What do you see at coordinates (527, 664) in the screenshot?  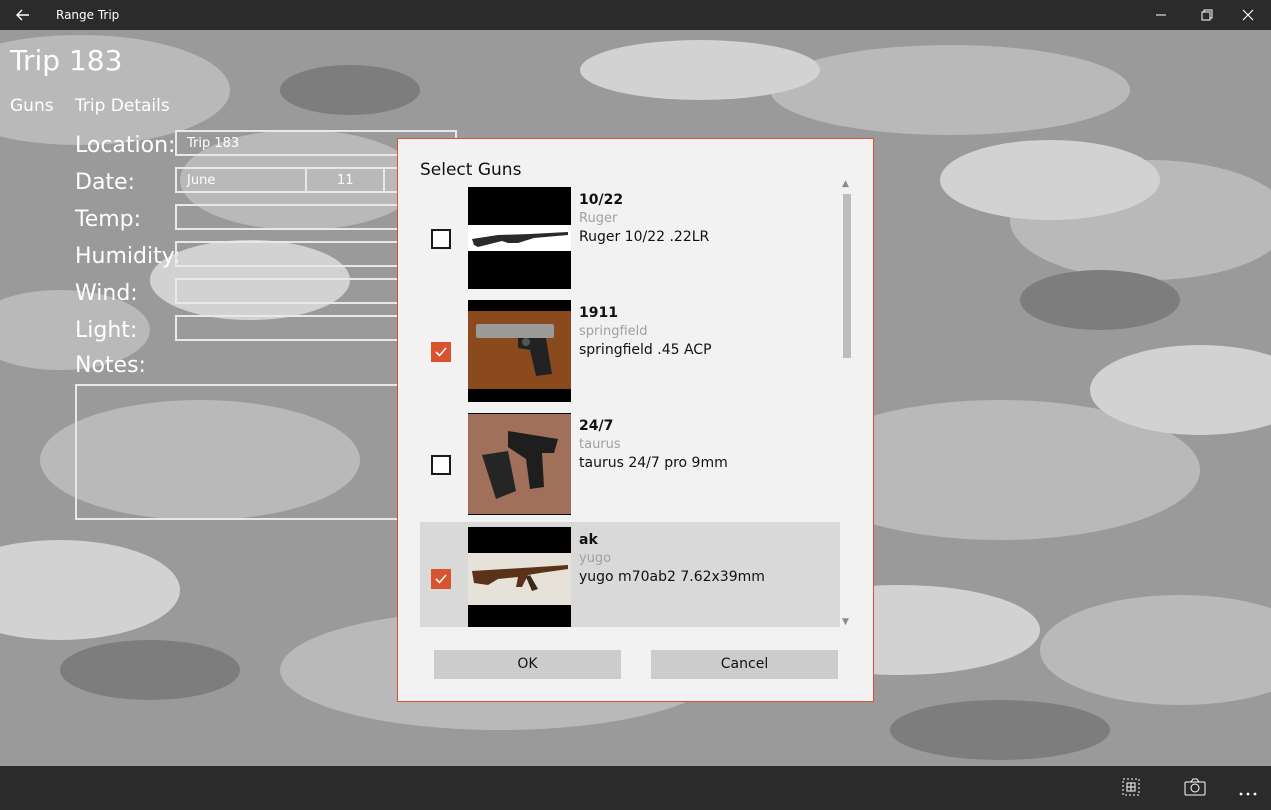 I see `ok-button: OK` at bounding box center [527, 664].